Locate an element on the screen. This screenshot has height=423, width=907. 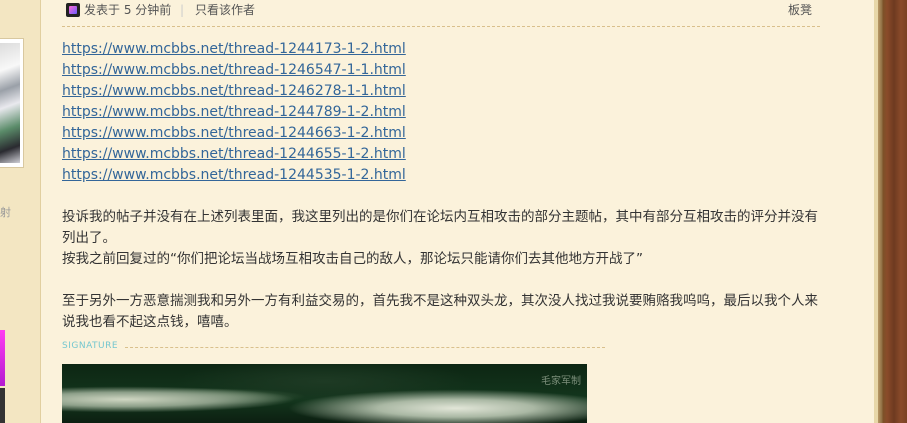
signature-watermark: 毛家军制 is located at coordinates (561, 381).